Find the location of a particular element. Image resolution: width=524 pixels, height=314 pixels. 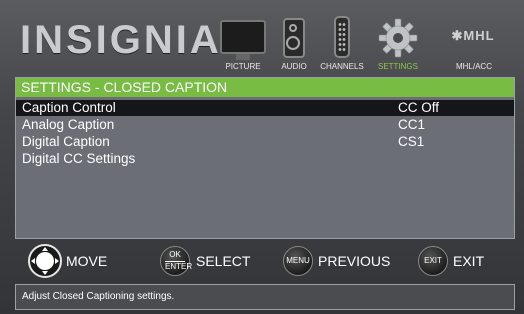

brand-logo: INSIGNIA is located at coordinates (121, 40).